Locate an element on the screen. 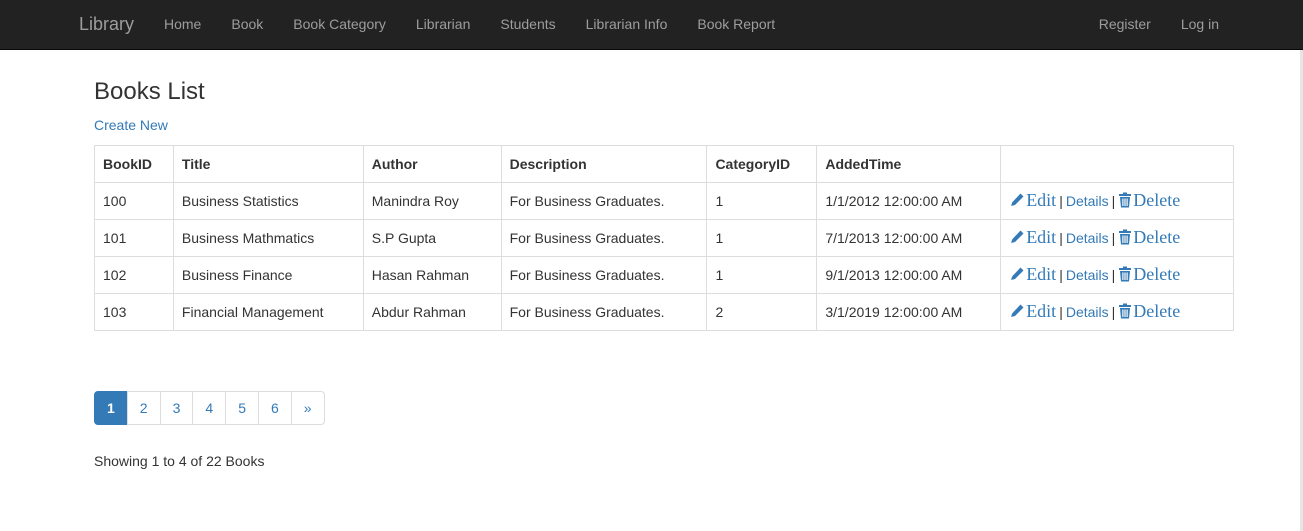  nav-book-report: Book Report is located at coordinates (736, 25).